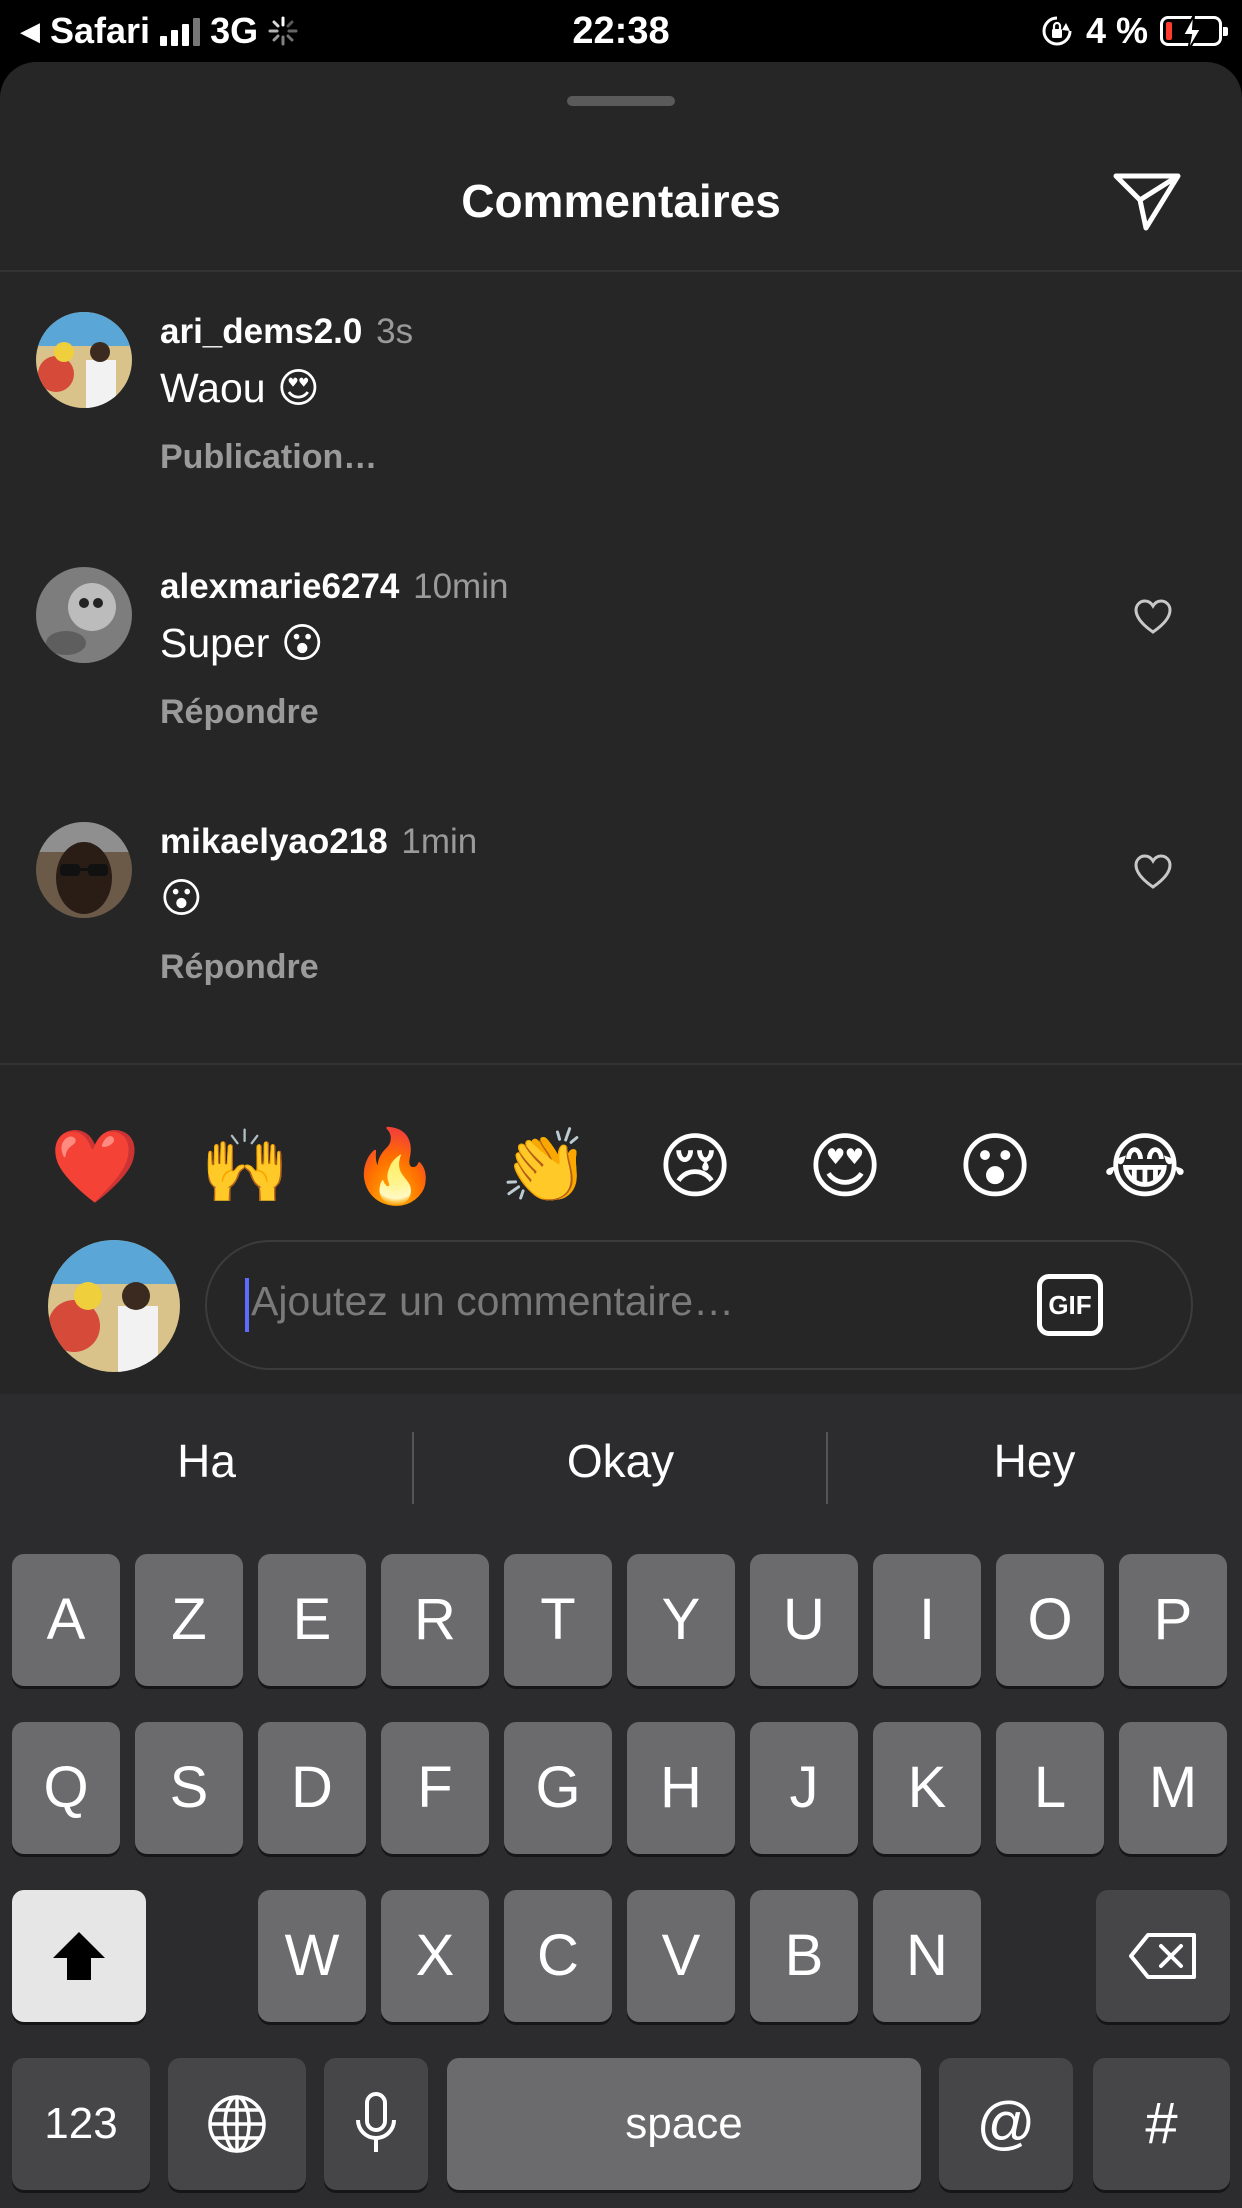 This screenshot has height=2208, width=1242. What do you see at coordinates (279, 586) in the screenshot?
I see `comment-username: alexmarie6274` at bounding box center [279, 586].